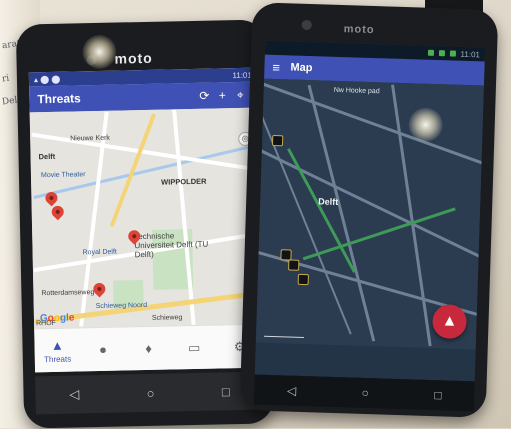  What do you see at coordinates (306, 25) in the screenshot?
I see `front-camera` at bounding box center [306, 25].